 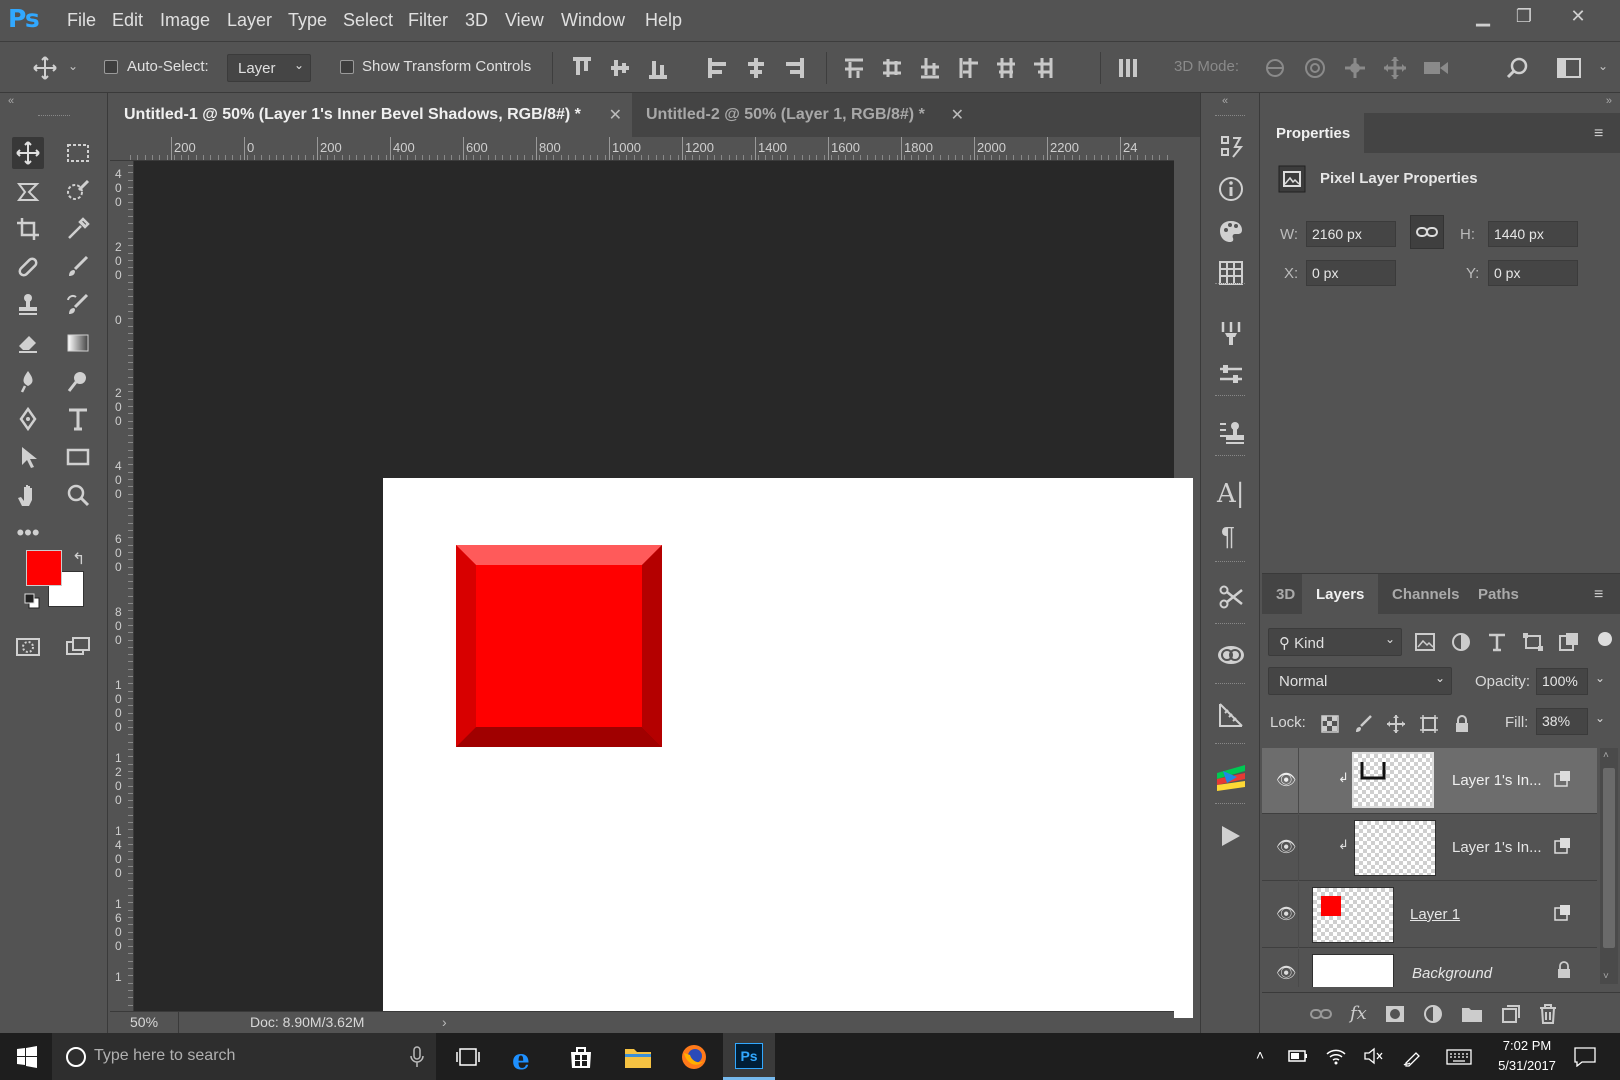 What do you see at coordinates (1472, 1014) in the screenshot?
I see `new-group-icon` at bounding box center [1472, 1014].